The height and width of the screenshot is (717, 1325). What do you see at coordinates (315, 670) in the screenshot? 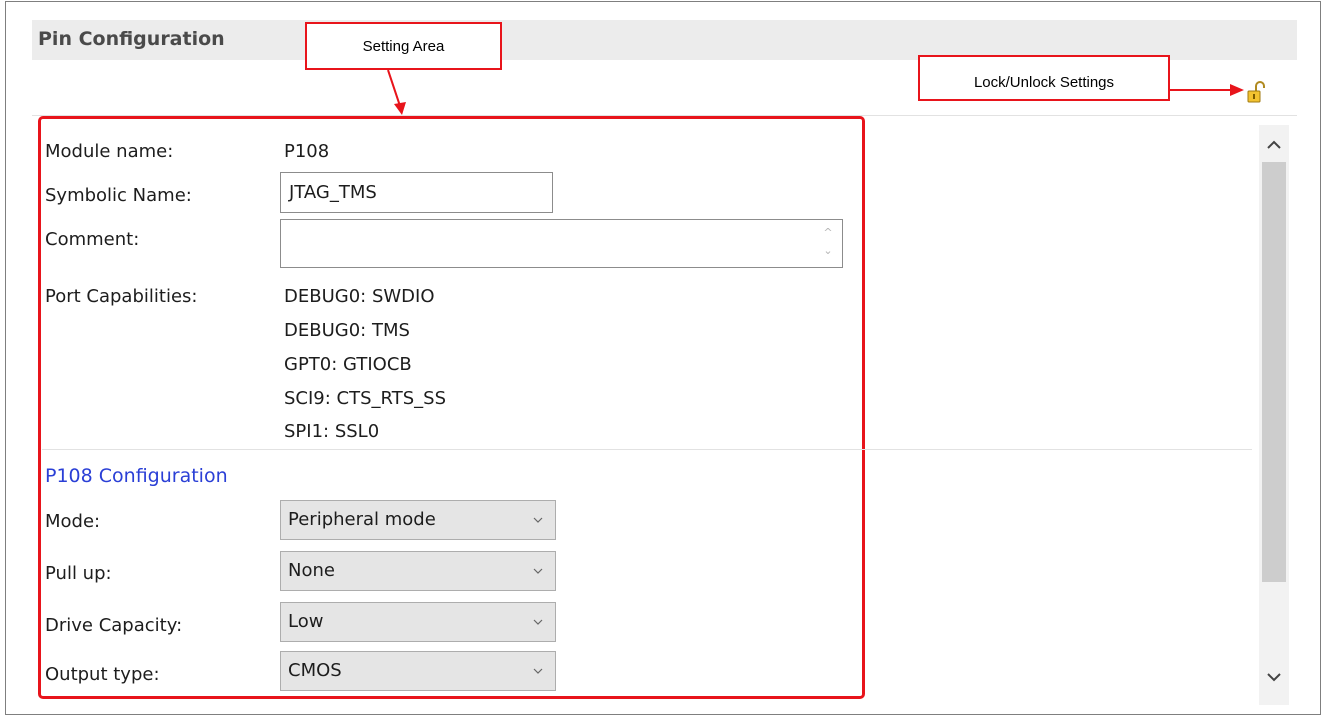
I see `output-type-value: CMOS` at bounding box center [315, 670].